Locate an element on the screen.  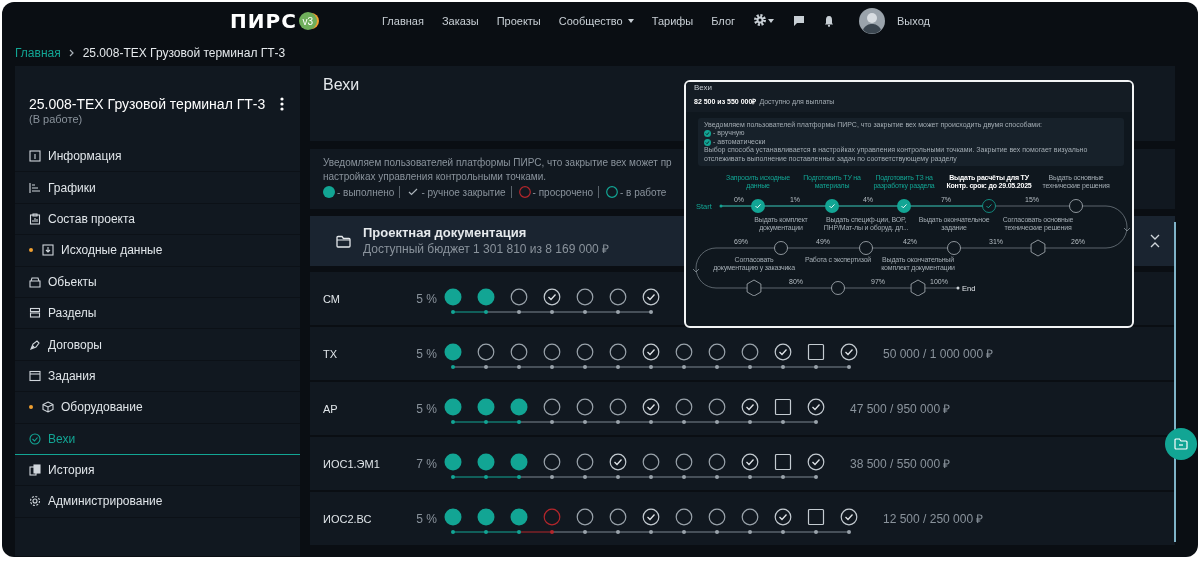
scrollbar is located at coordinates (1175, 382).